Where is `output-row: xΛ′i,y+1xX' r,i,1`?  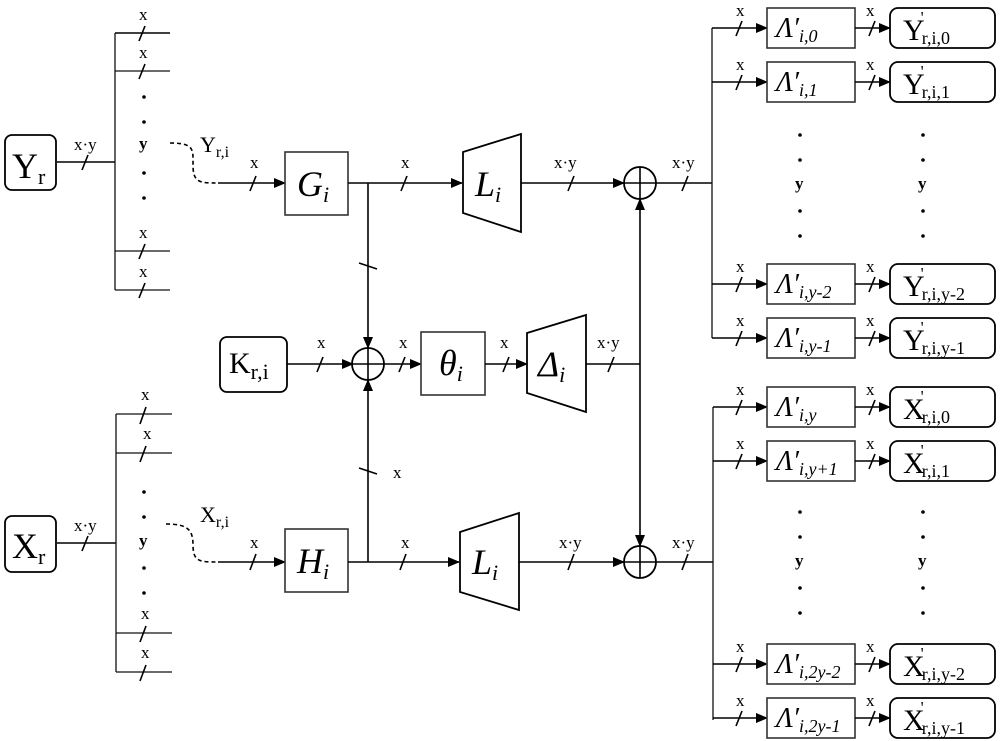
output-row: xΛ′i,y+1xX' r,i,1 is located at coordinates (854, 458).